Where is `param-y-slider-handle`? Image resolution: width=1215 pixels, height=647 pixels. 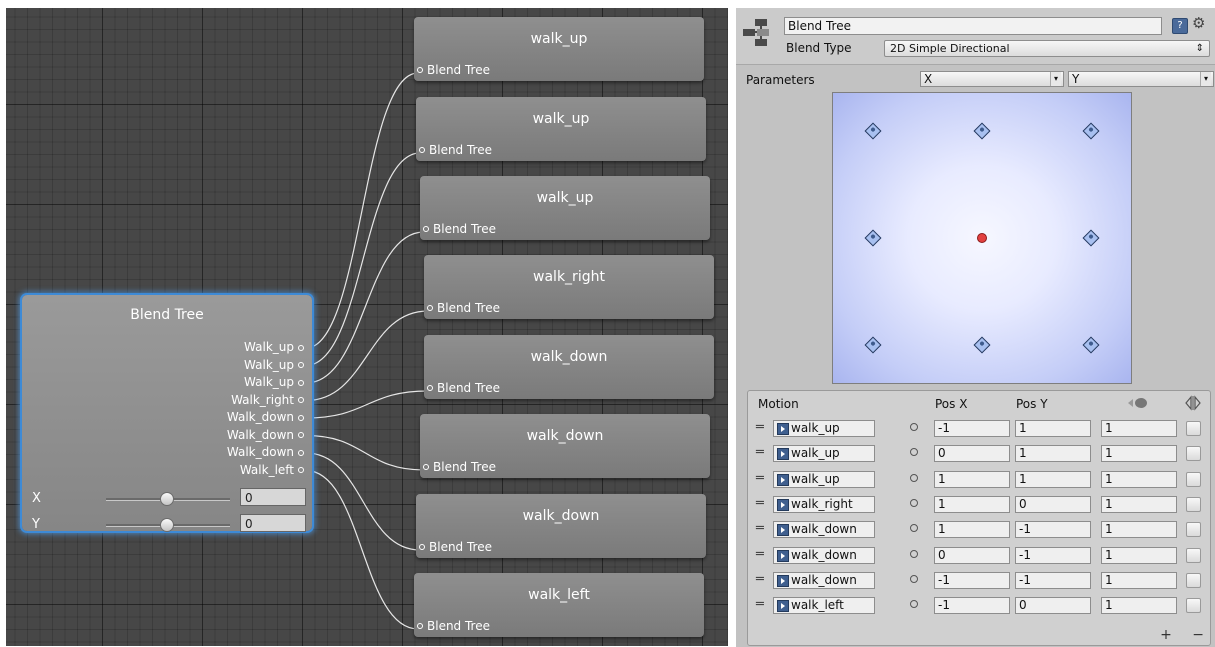 param-y-slider-handle is located at coordinates (167, 525).